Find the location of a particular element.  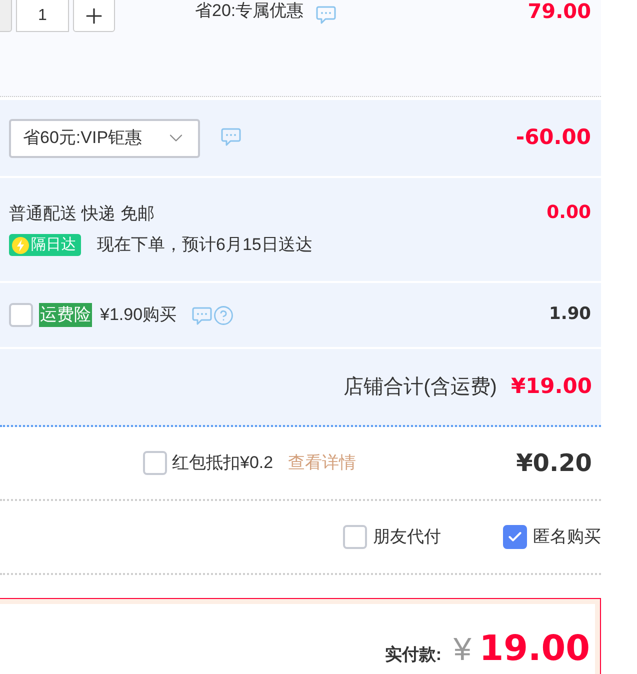

insurance-offer: ¥1.90购买 is located at coordinates (138, 315).